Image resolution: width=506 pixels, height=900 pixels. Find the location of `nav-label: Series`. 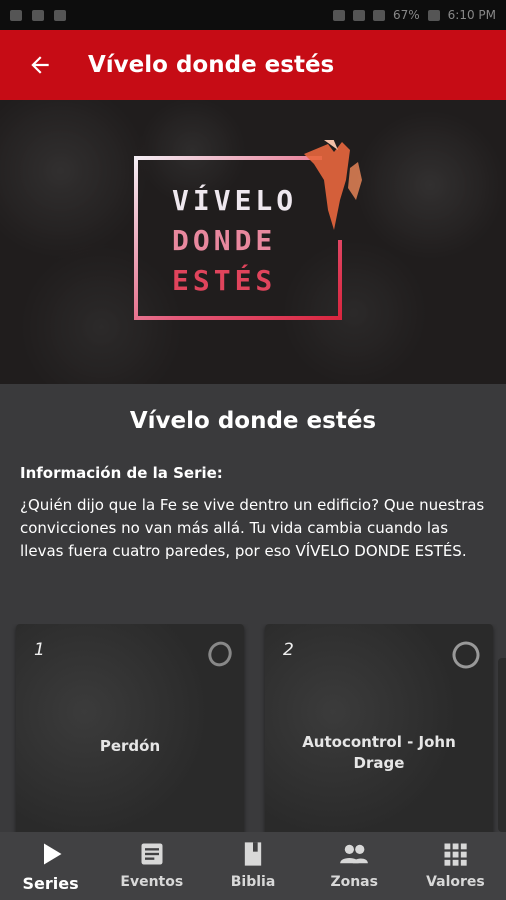

nav-label: Series is located at coordinates (50, 883).